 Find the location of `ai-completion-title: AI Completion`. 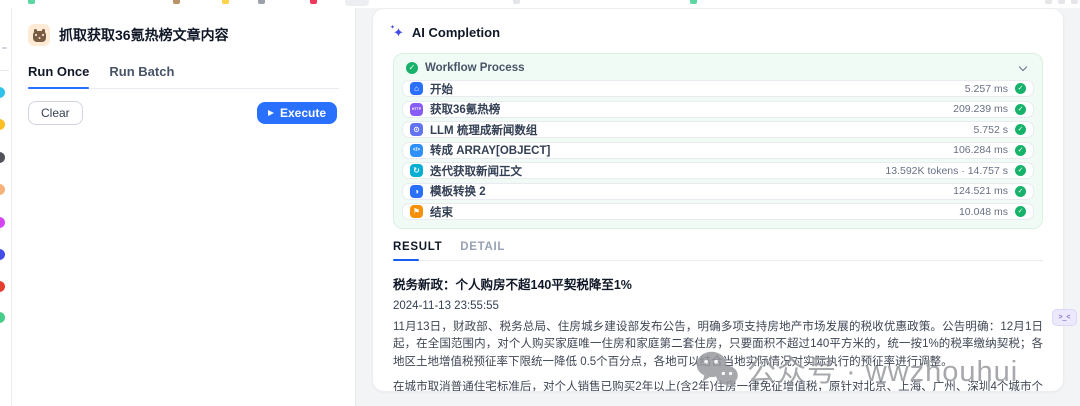

ai-completion-title: AI Completion is located at coordinates (456, 32).